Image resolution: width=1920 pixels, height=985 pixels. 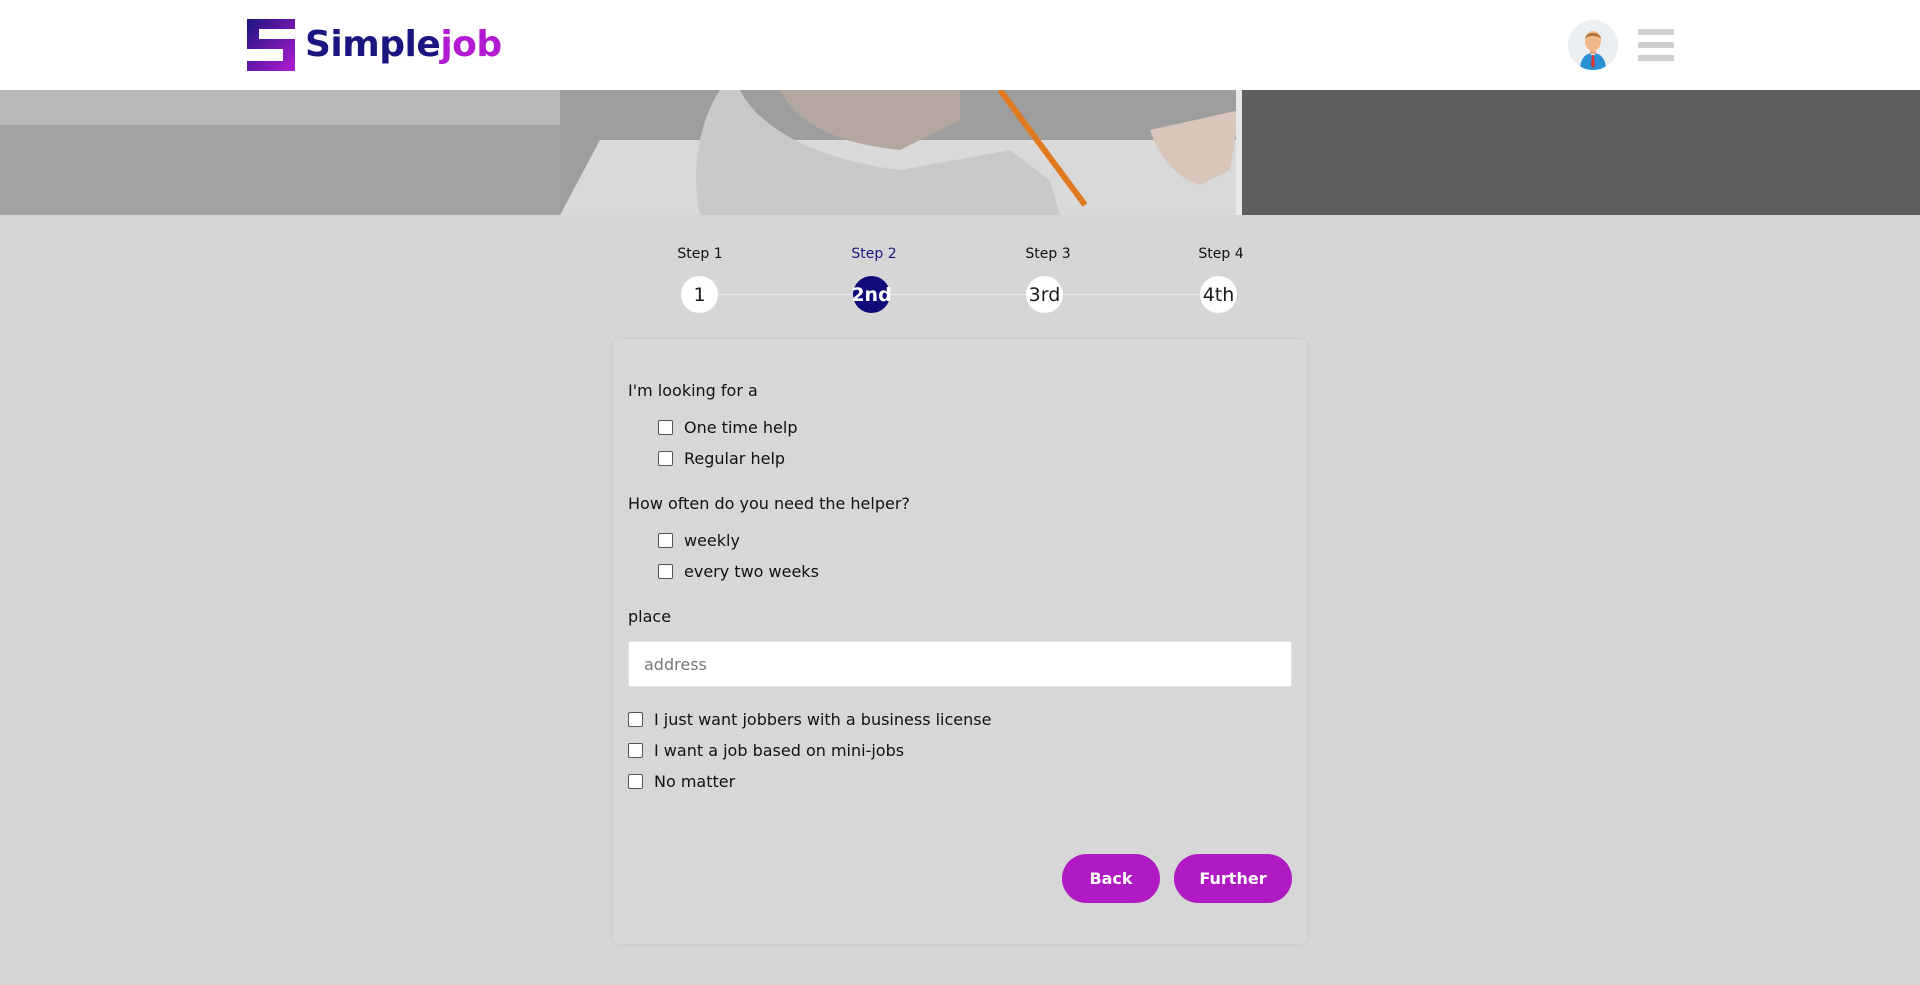 I want to click on option-label: every two weeks, so click(x=751, y=571).